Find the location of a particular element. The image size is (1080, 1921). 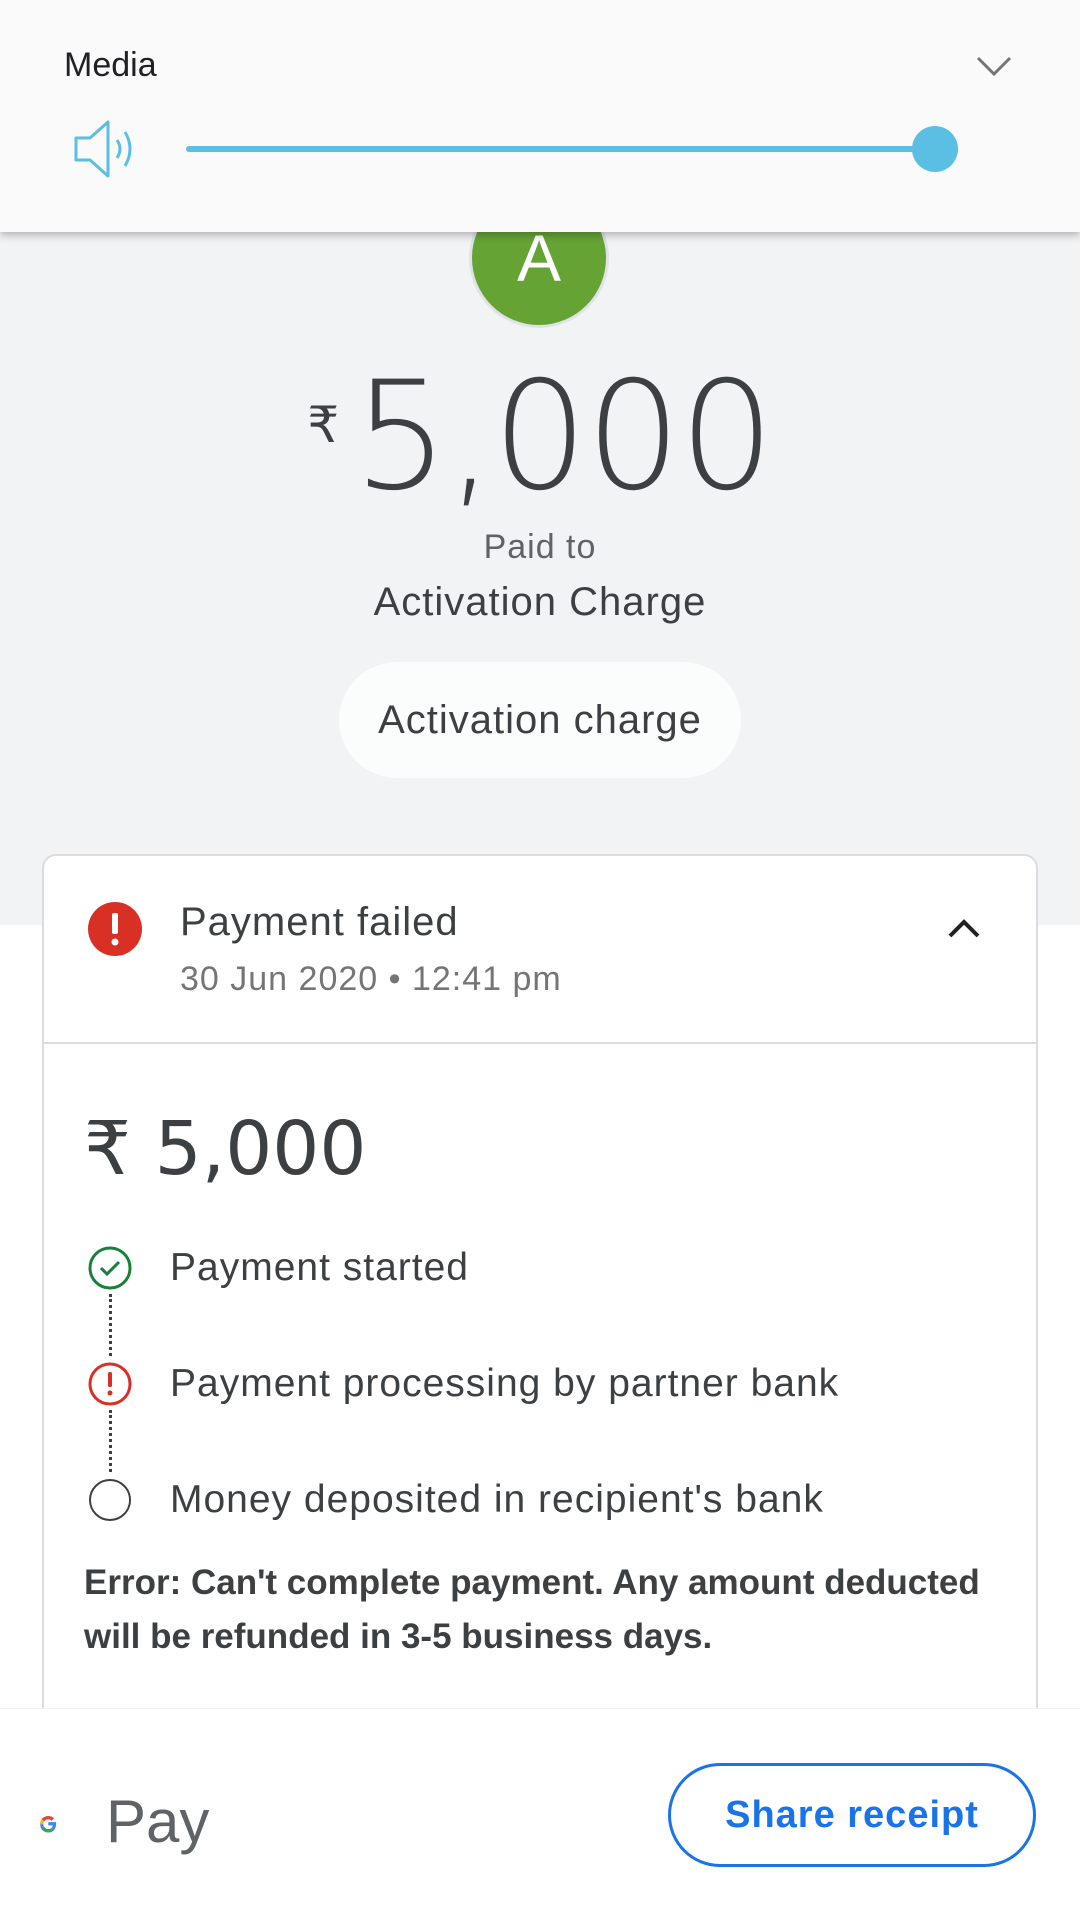

status-timestamp: 30 Jun 2020 • 12:41 pm is located at coordinates (371, 979).